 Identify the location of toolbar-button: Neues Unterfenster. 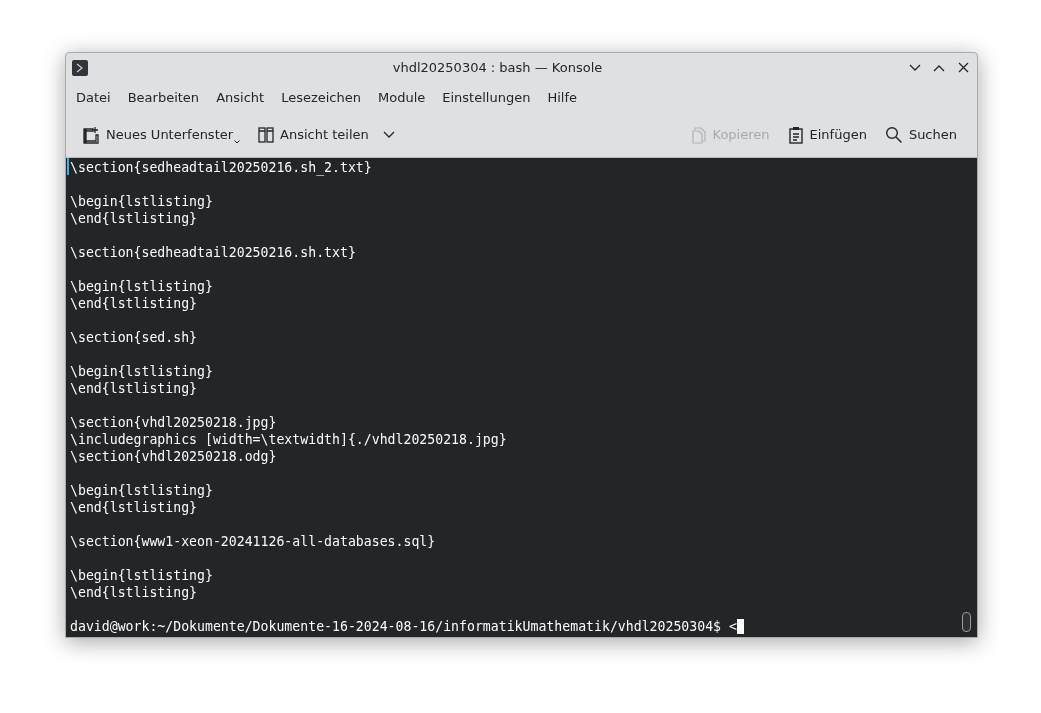
(161, 134).